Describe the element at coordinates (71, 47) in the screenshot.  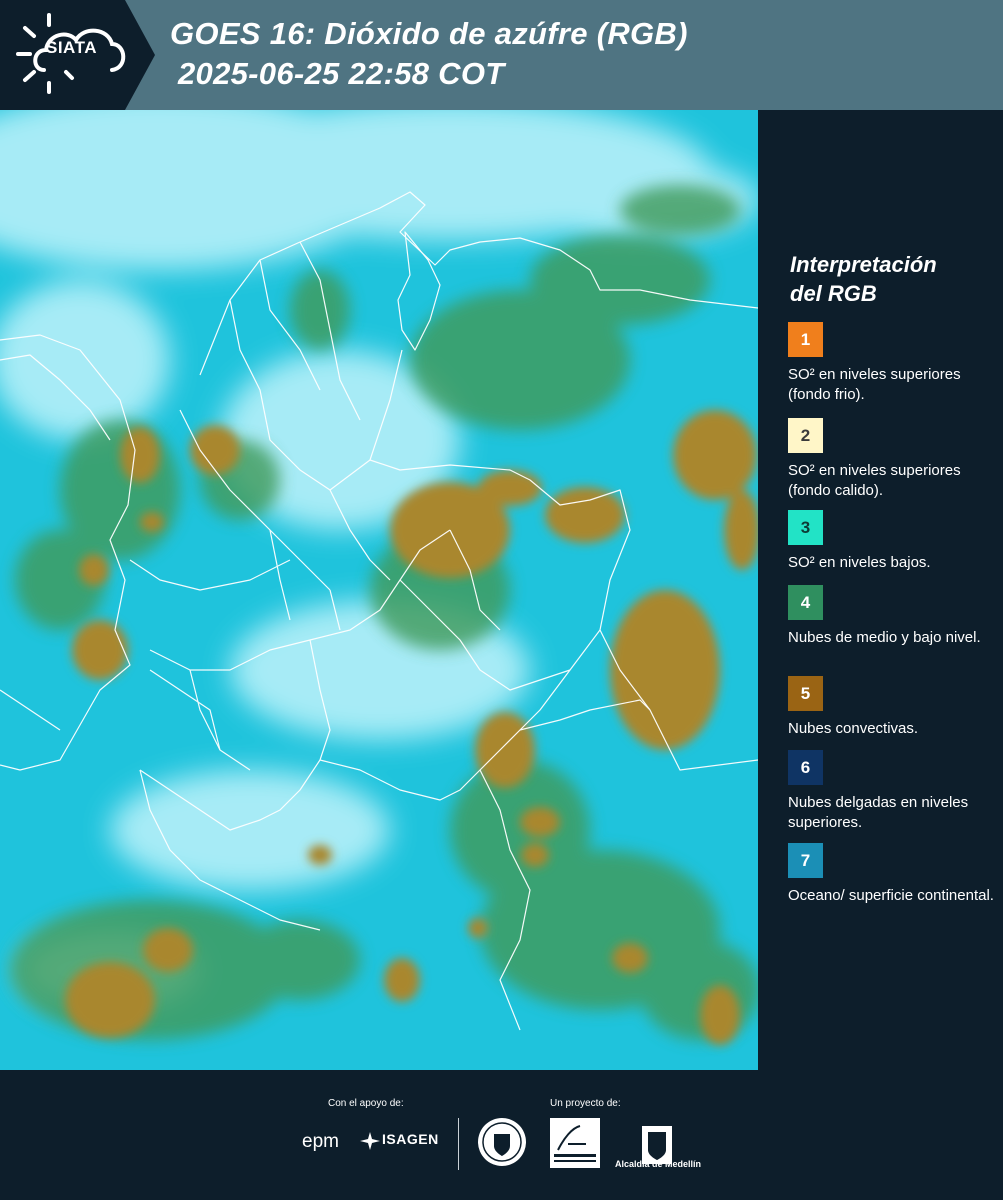
I see `siata-logo-text: SIATA` at that location.